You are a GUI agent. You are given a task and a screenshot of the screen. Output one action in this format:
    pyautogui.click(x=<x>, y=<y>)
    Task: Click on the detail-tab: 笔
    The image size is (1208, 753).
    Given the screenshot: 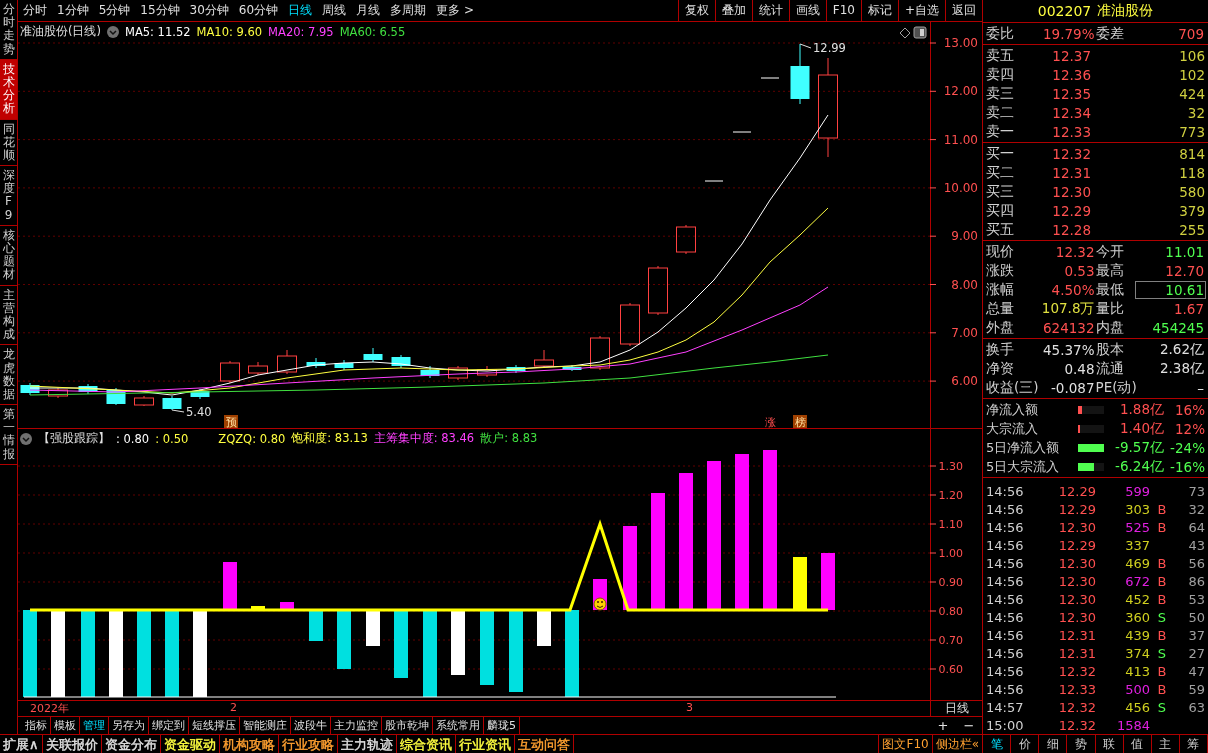 What is the action you would take?
    pyautogui.click(x=997, y=744)
    